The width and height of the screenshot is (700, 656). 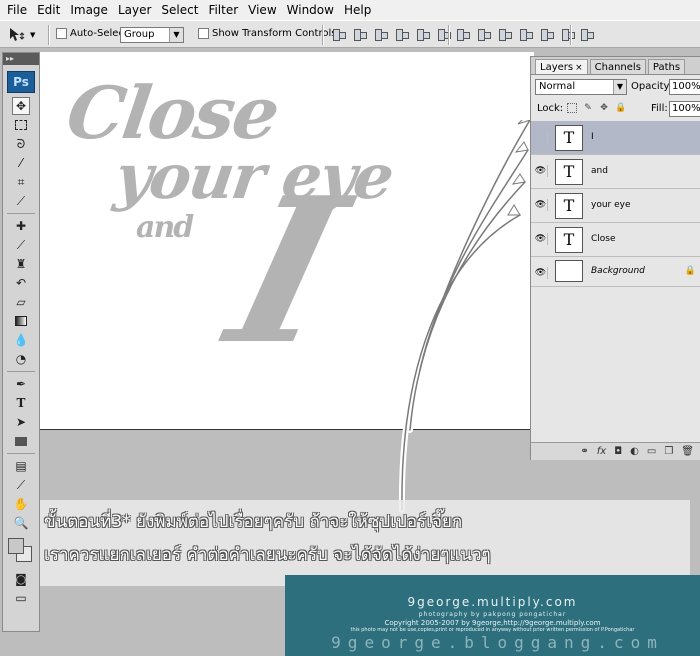 I want to click on history-brush-tool: ↶, so click(x=21, y=283).